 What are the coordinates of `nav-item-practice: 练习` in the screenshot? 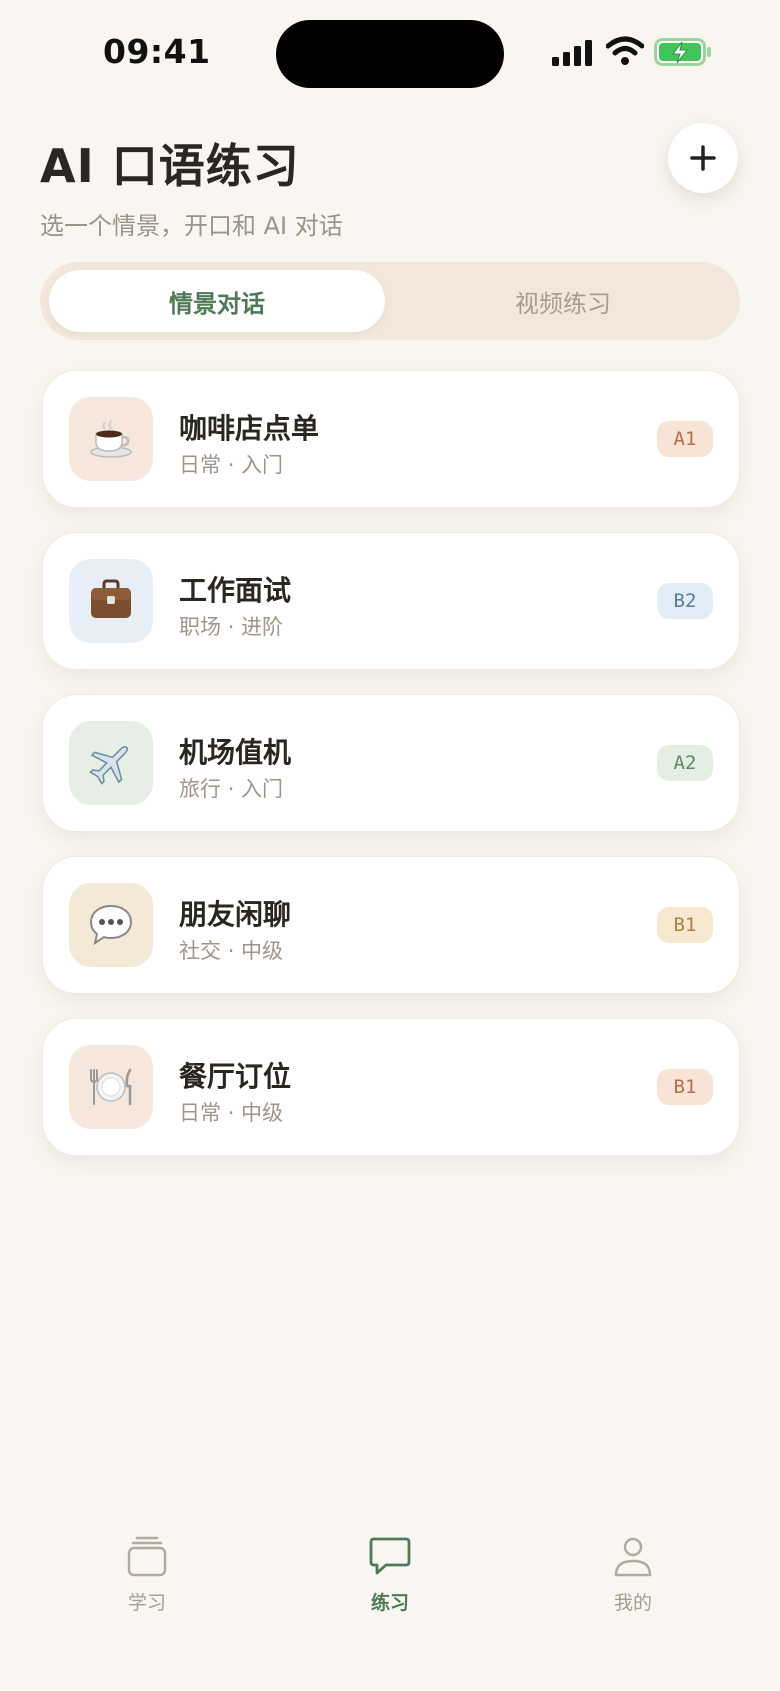 It's located at (390, 1574).